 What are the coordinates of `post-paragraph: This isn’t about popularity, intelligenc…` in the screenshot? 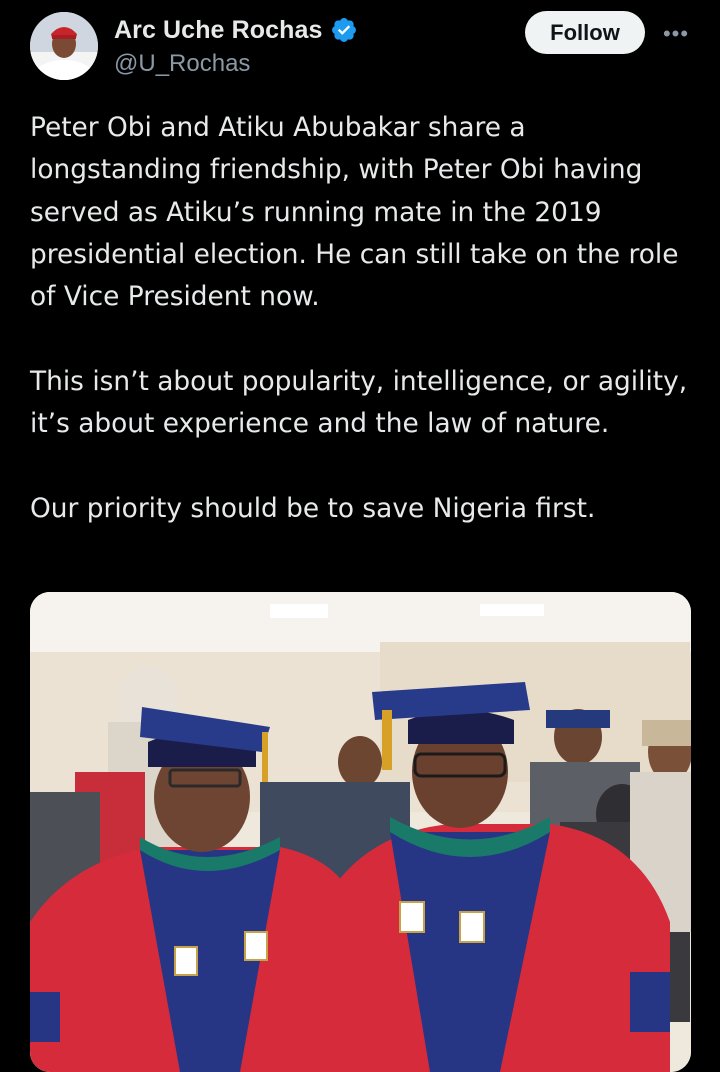 It's located at (359, 402).